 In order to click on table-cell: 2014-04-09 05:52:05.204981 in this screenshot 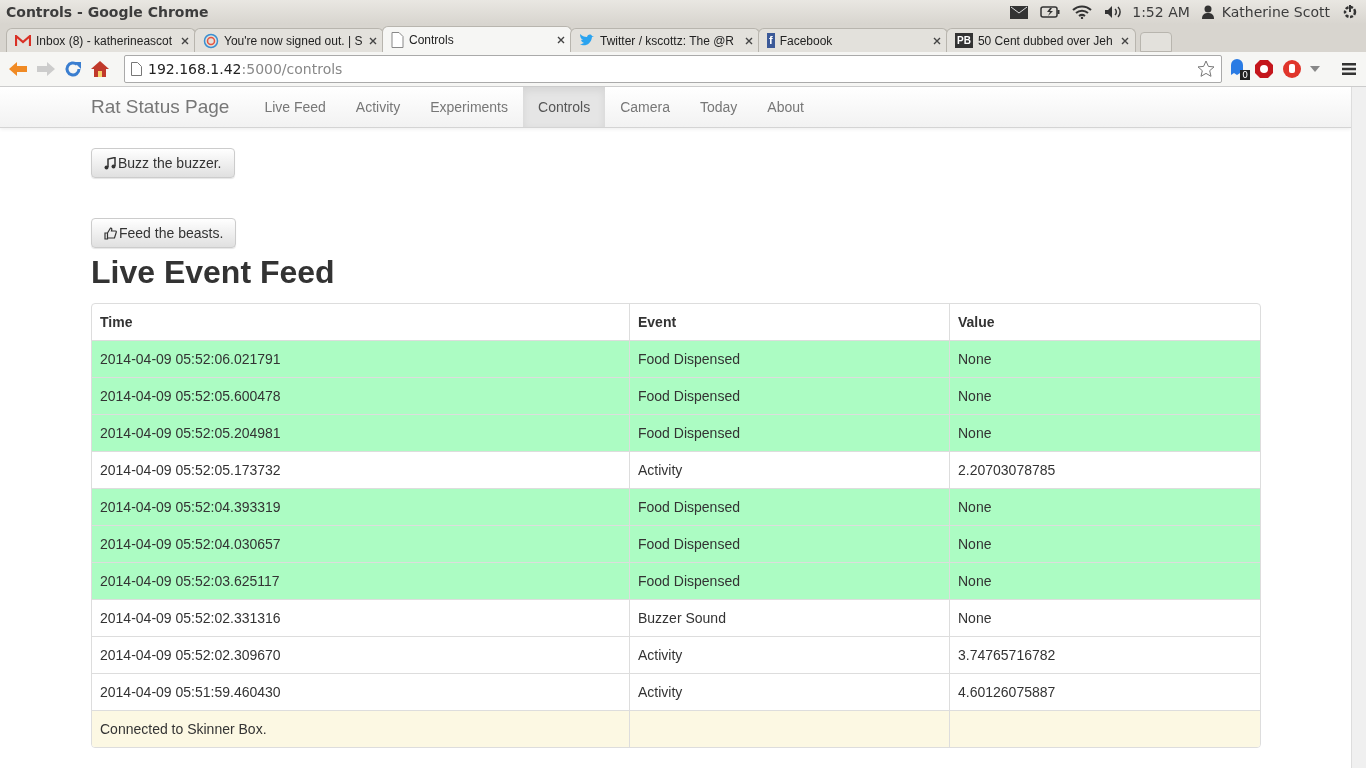, I will do `click(361, 433)`.